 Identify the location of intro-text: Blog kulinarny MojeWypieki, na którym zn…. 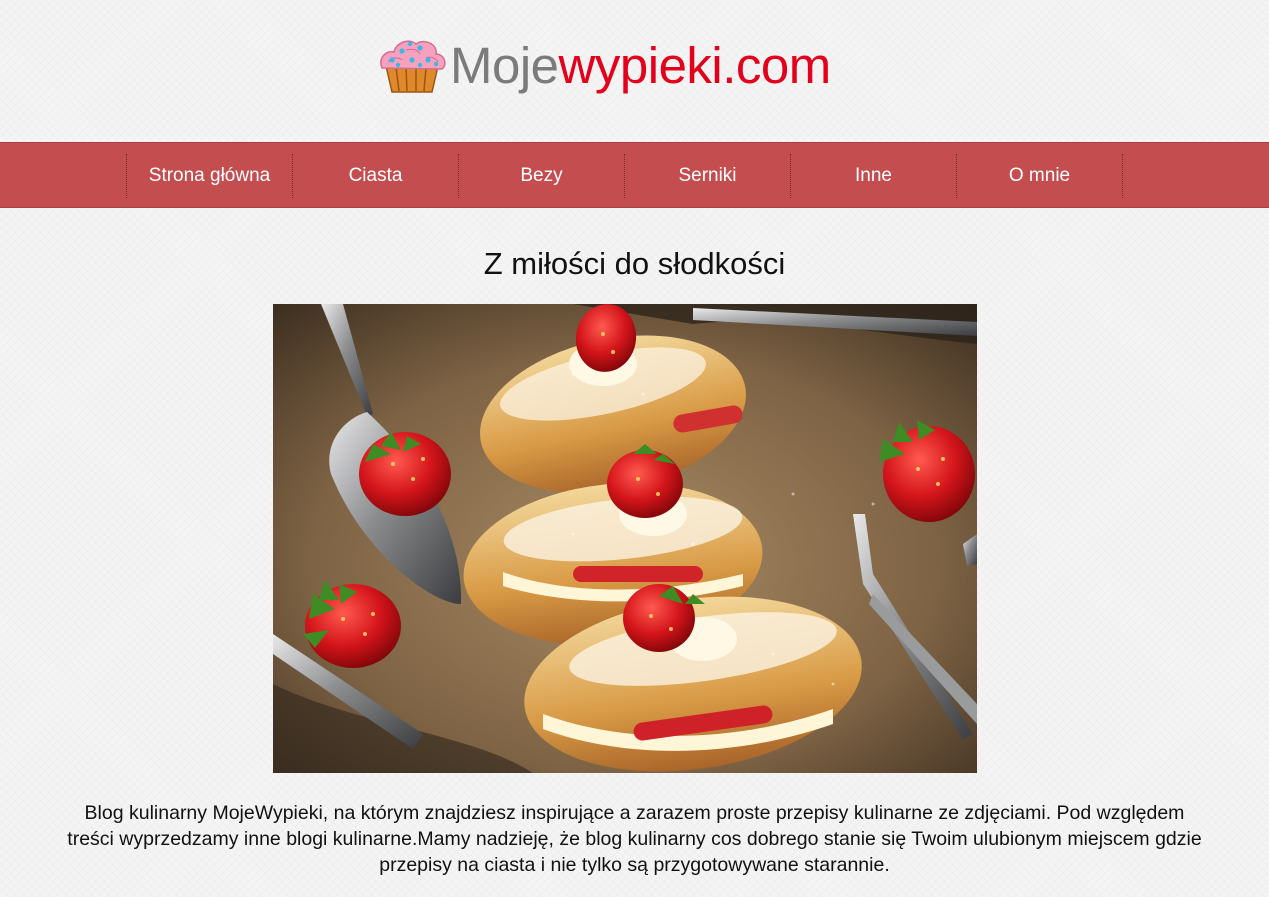
(634, 839).